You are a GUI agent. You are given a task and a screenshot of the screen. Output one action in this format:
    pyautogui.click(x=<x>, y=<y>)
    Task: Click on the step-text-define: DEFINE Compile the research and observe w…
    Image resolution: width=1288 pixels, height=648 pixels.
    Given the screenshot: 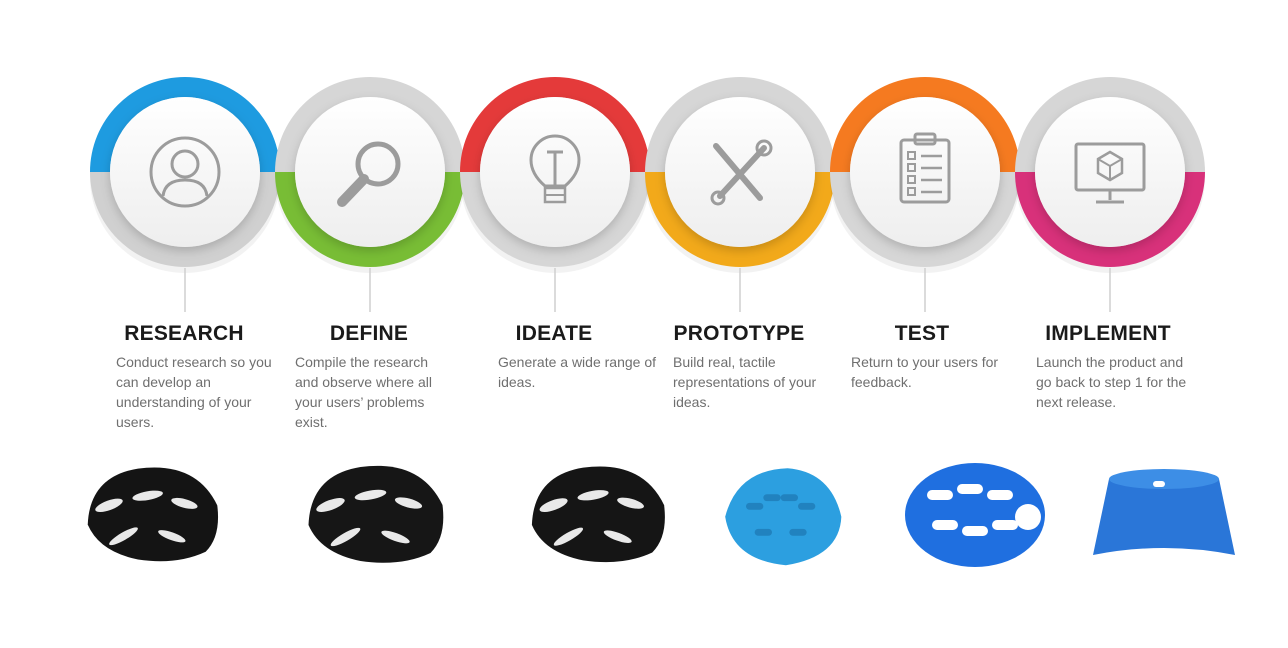 What is the action you would take?
    pyautogui.click(x=375, y=377)
    